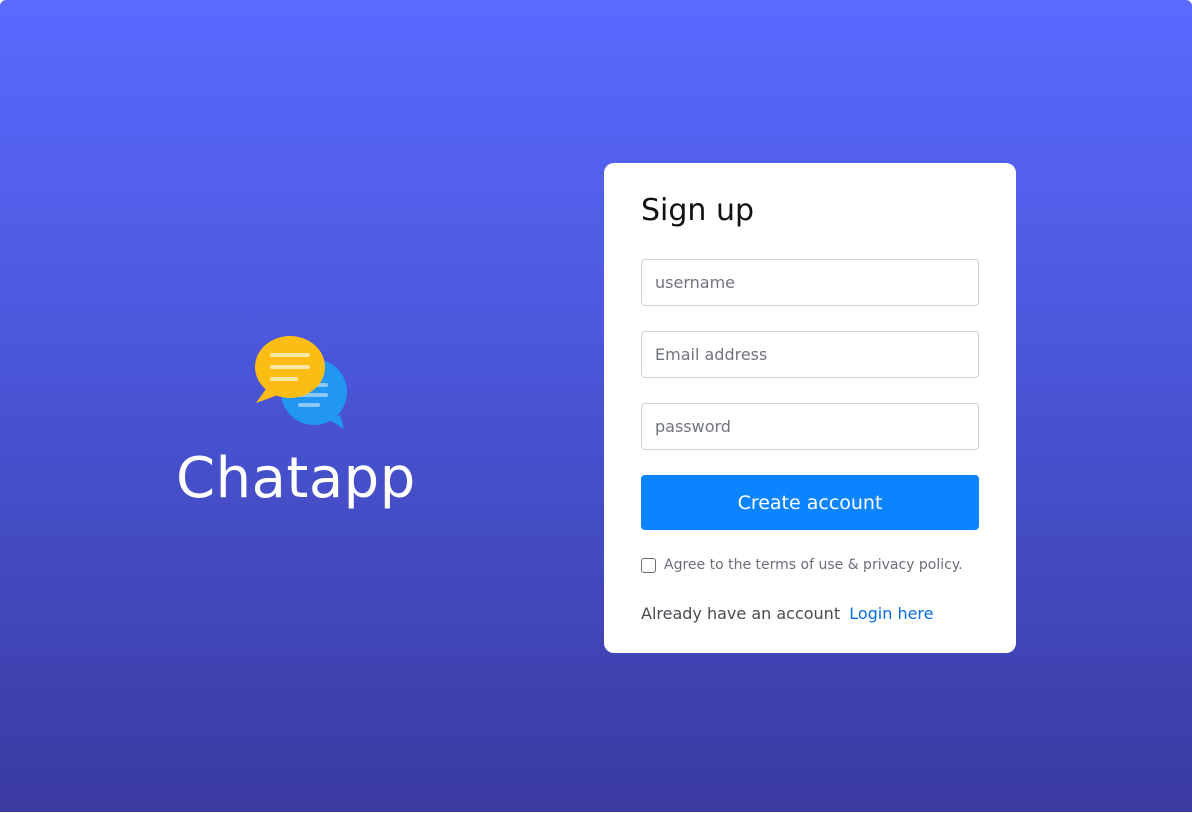 The image size is (1192, 813). I want to click on login-prompt-row: Already have an account Login here, so click(787, 613).